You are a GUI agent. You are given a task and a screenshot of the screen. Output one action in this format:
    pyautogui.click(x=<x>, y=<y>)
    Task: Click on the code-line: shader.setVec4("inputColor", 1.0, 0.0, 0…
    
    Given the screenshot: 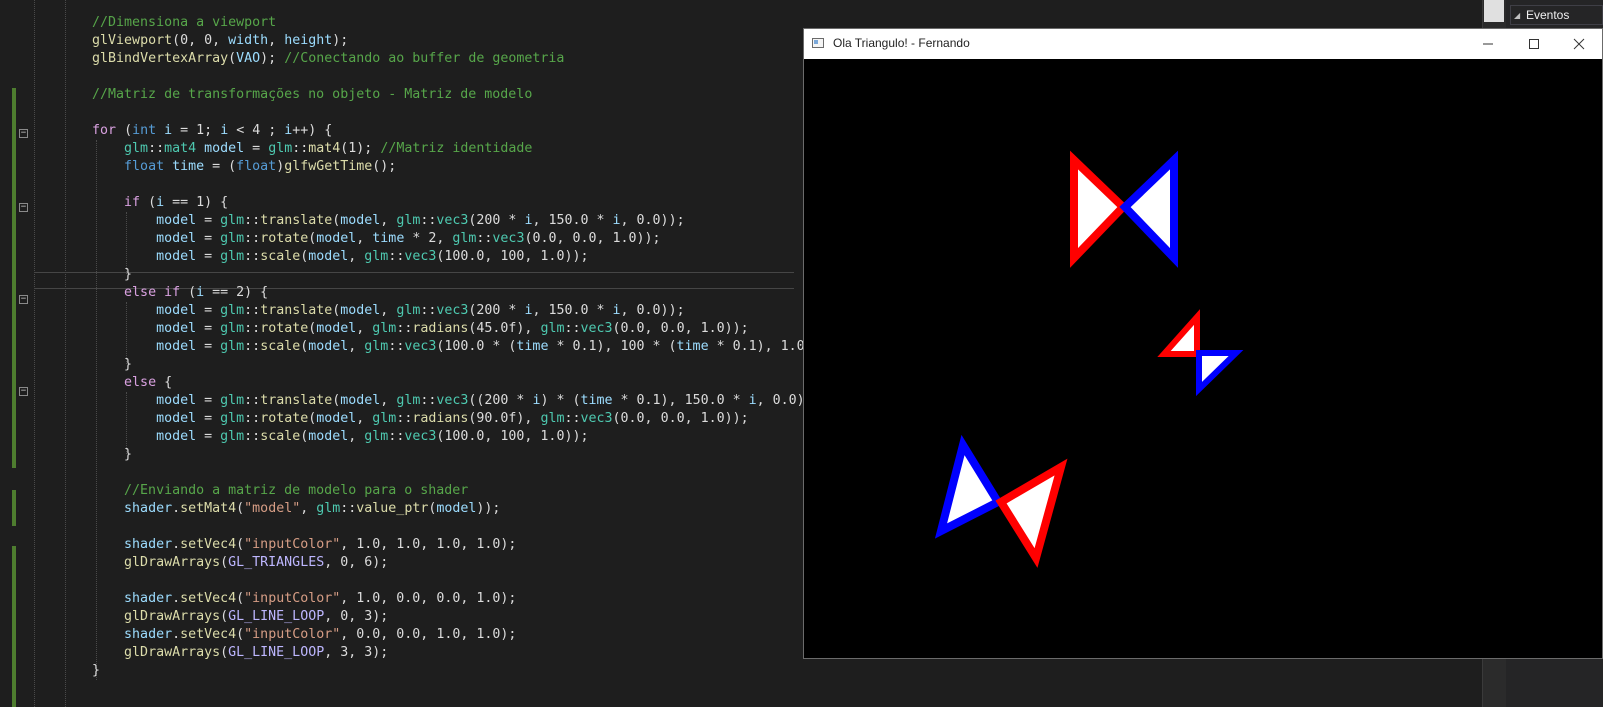 What is the action you would take?
    pyautogui.click(x=288, y=599)
    